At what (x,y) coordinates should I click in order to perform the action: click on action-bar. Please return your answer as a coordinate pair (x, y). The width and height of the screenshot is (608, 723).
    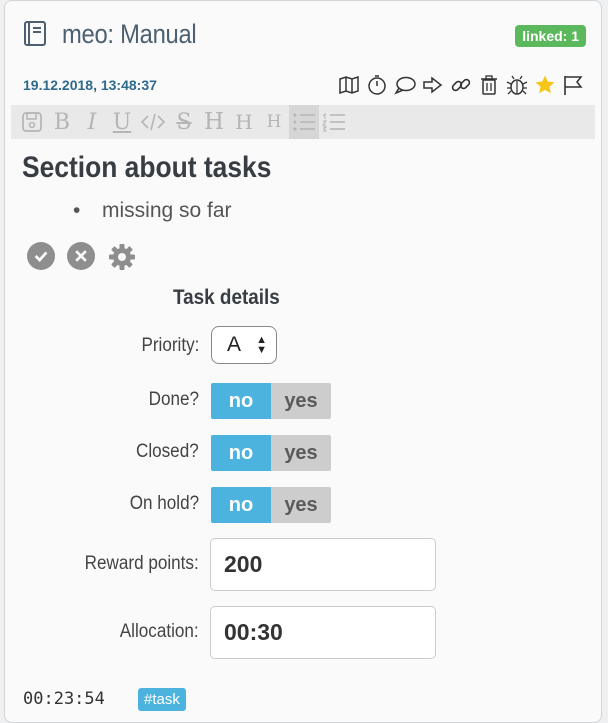
    Looking at the image, I should click on (461, 85).